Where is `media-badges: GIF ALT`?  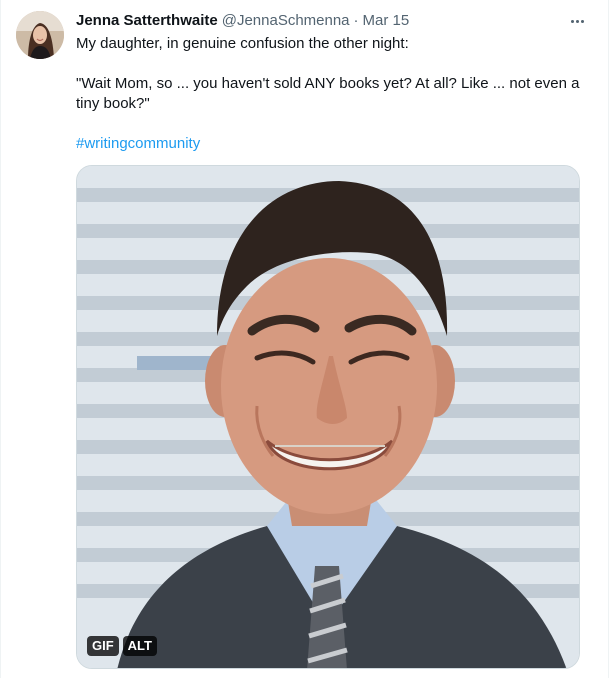
media-badges: GIF ALT is located at coordinates (122, 646).